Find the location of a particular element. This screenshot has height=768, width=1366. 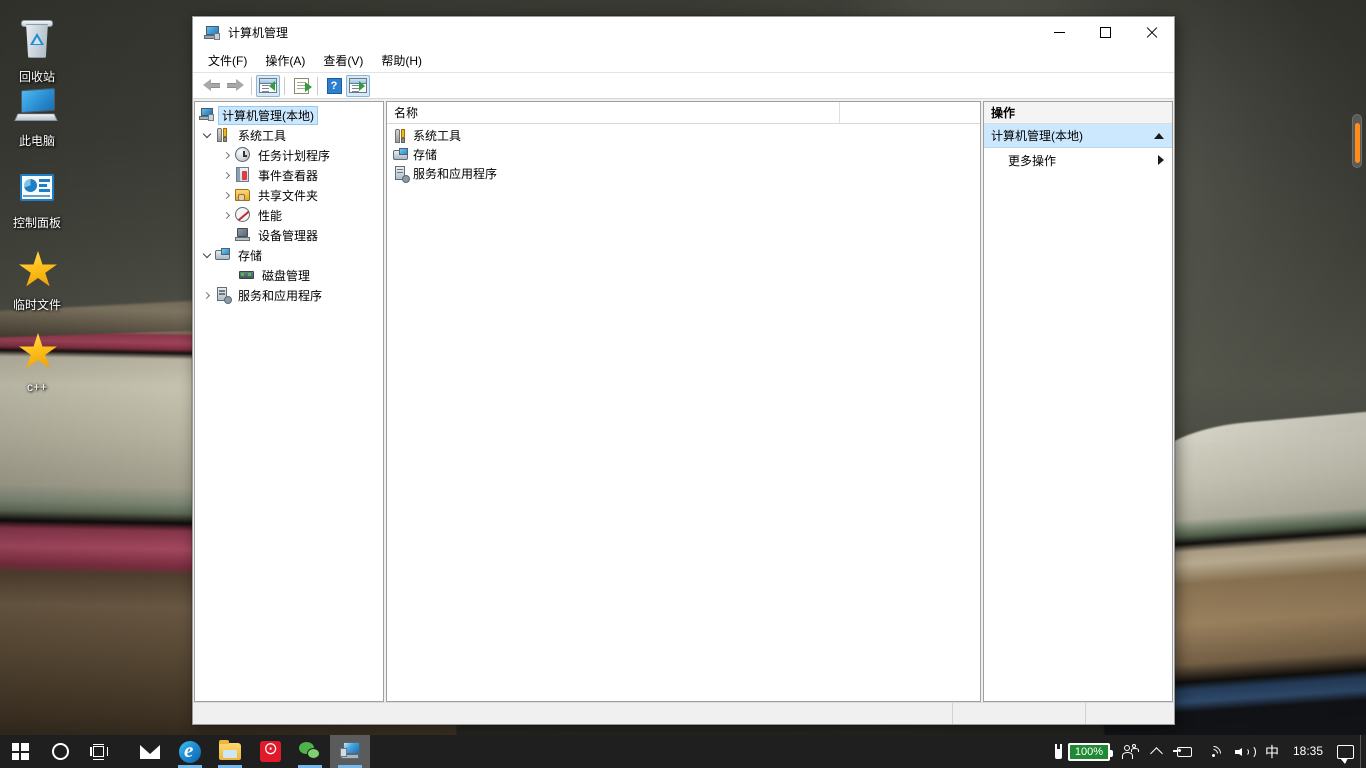

computer-management-icon is located at coordinates (212, 33).